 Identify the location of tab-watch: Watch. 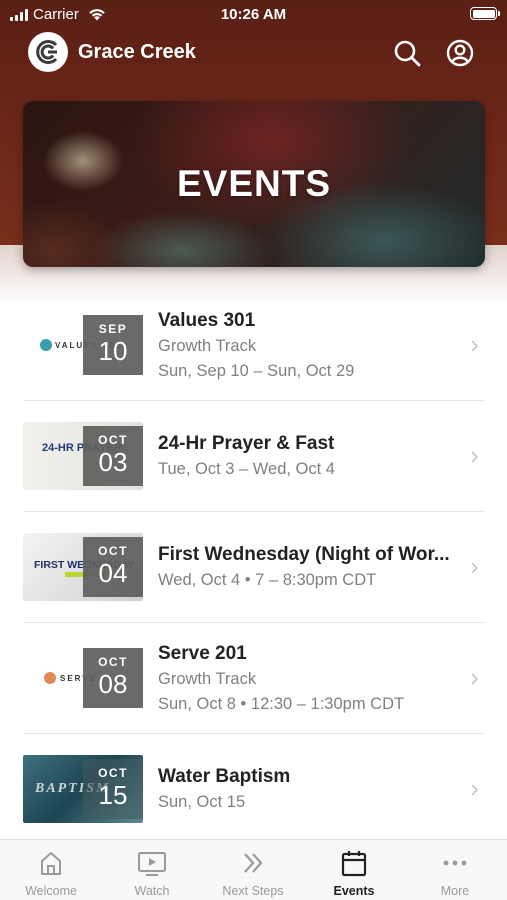
(152, 870).